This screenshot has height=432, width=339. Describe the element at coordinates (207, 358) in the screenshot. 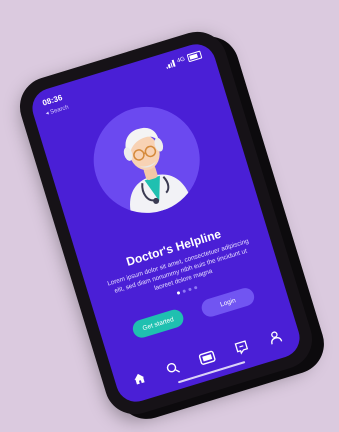

I see `tablet-icon` at that location.